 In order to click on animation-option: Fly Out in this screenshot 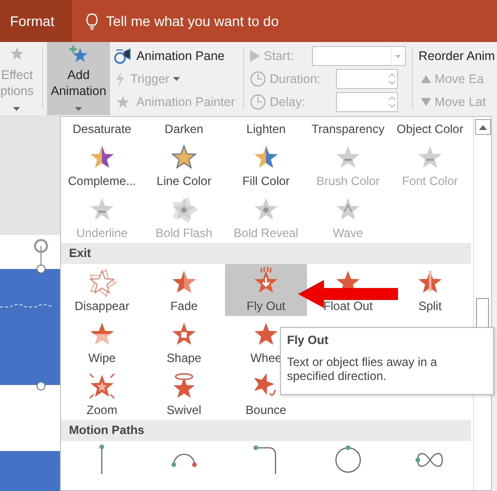, I will do `click(266, 290)`.